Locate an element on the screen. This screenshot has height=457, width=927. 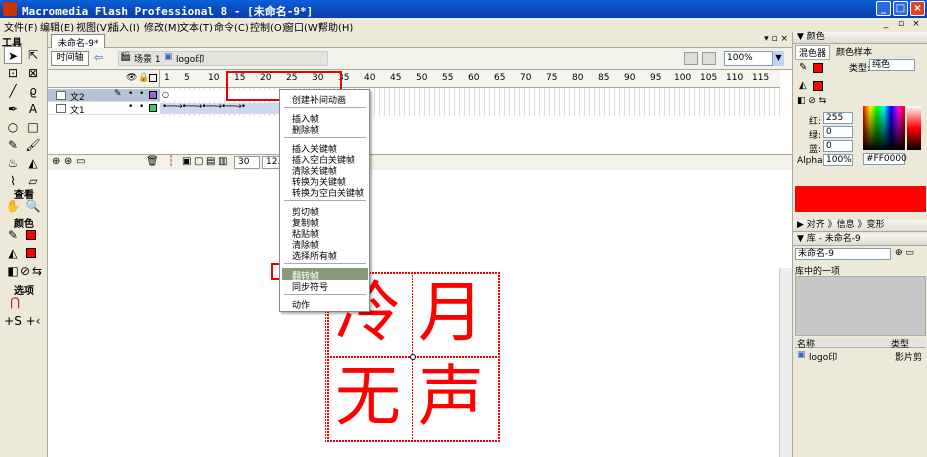
edit-scene-icon is located at coordinates (691, 58).